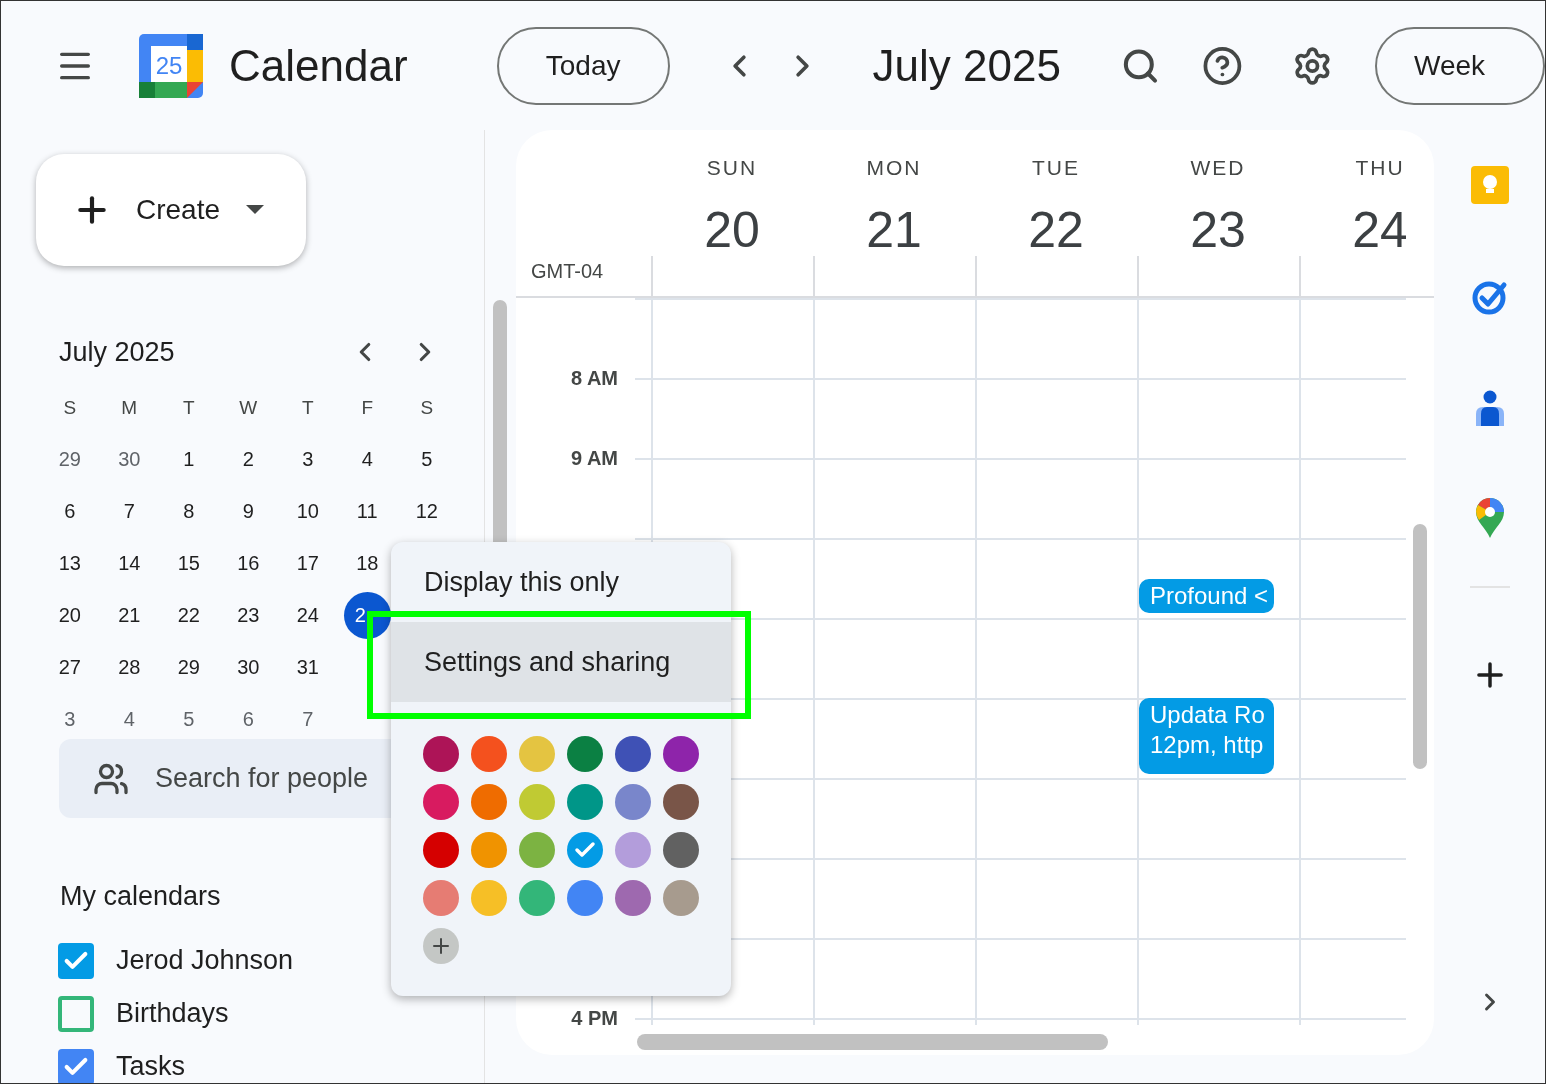 The width and height of the screenshot is (1546, 1084). Describe the element at coordinates (69, 667) in the screenshot. I see `mini-calendar-day: 27` at that location.